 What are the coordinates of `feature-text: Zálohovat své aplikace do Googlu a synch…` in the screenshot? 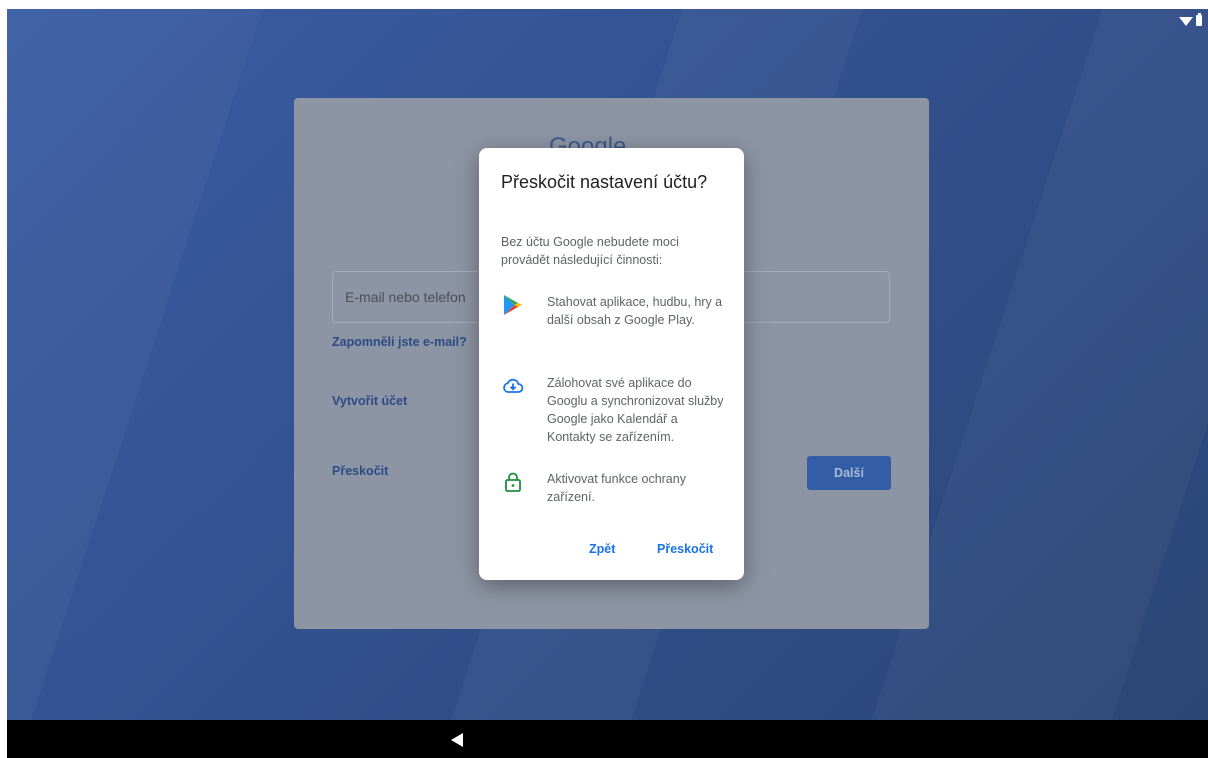 It's located at (635, 410).